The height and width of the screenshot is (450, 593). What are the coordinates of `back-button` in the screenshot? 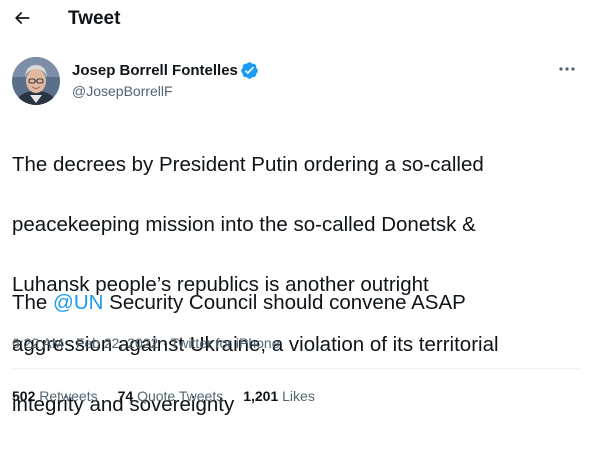 It's located at (22, 18).